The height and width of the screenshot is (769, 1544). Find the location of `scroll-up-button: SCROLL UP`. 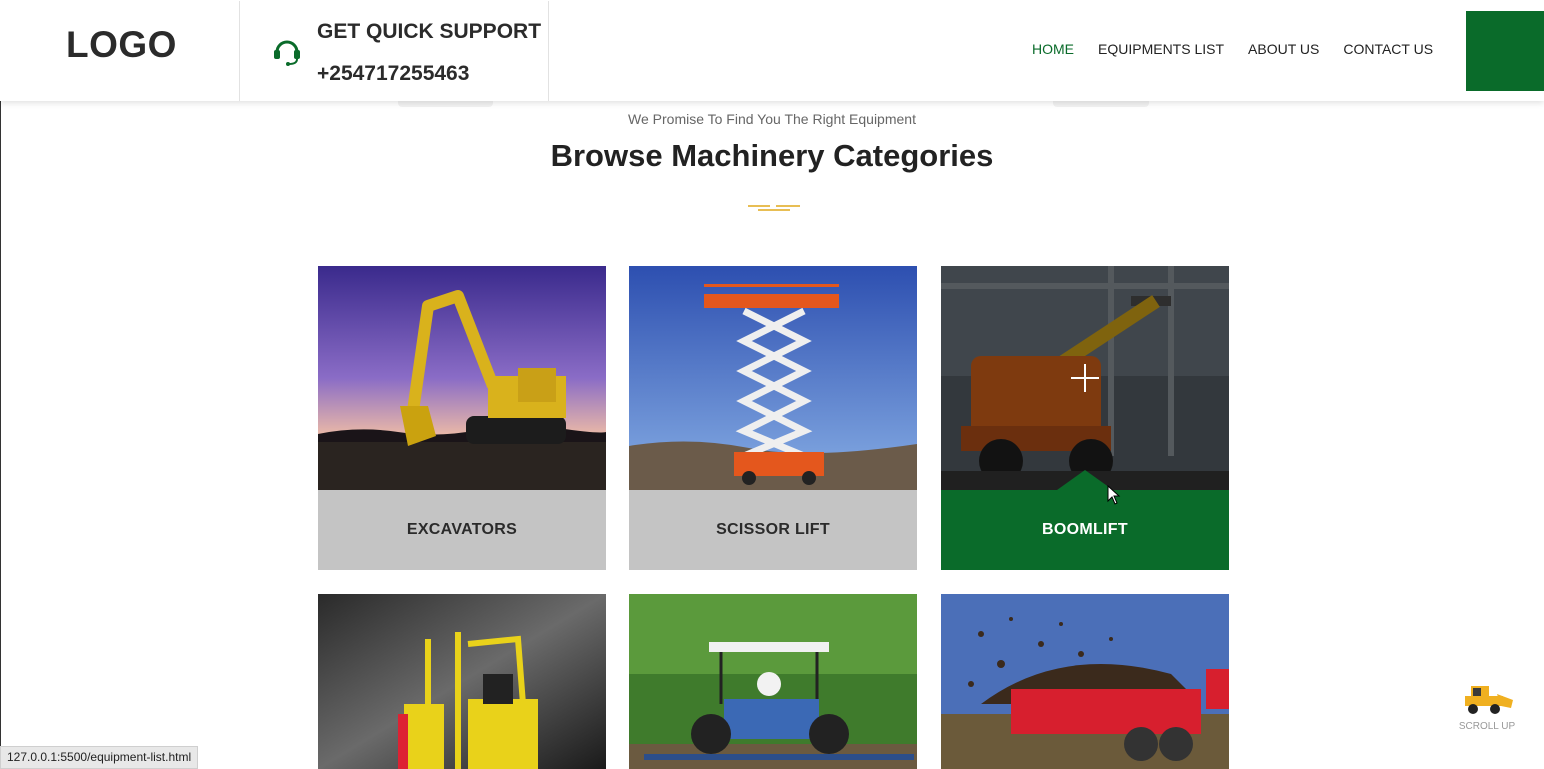

scroll-up-button: SCROLL UP is located at coordinates (1487, 706).